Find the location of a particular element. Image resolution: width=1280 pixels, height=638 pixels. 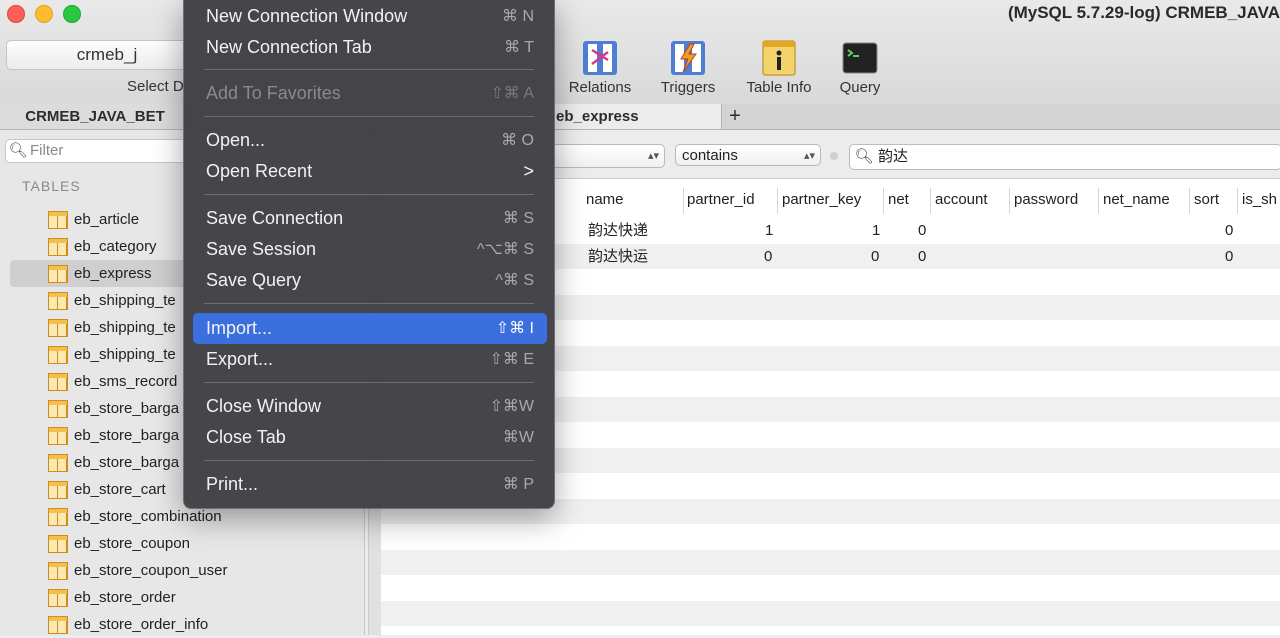

filter-status-dot is located at coordinates (834, 156).